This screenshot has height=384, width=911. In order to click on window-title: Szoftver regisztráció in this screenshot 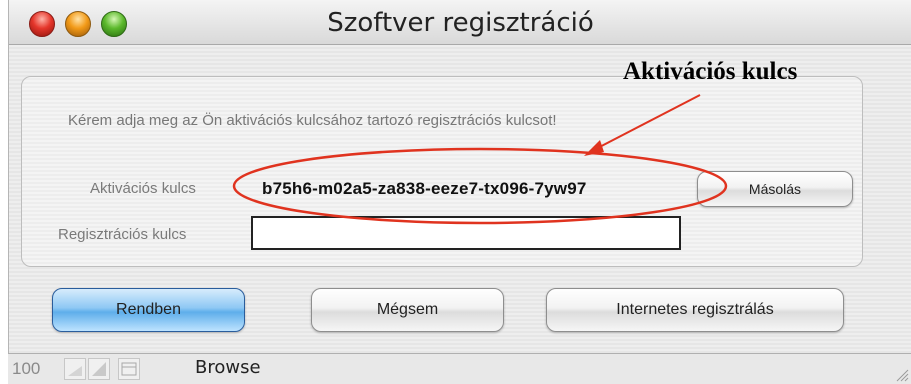, I will do `click(460, 23)`.